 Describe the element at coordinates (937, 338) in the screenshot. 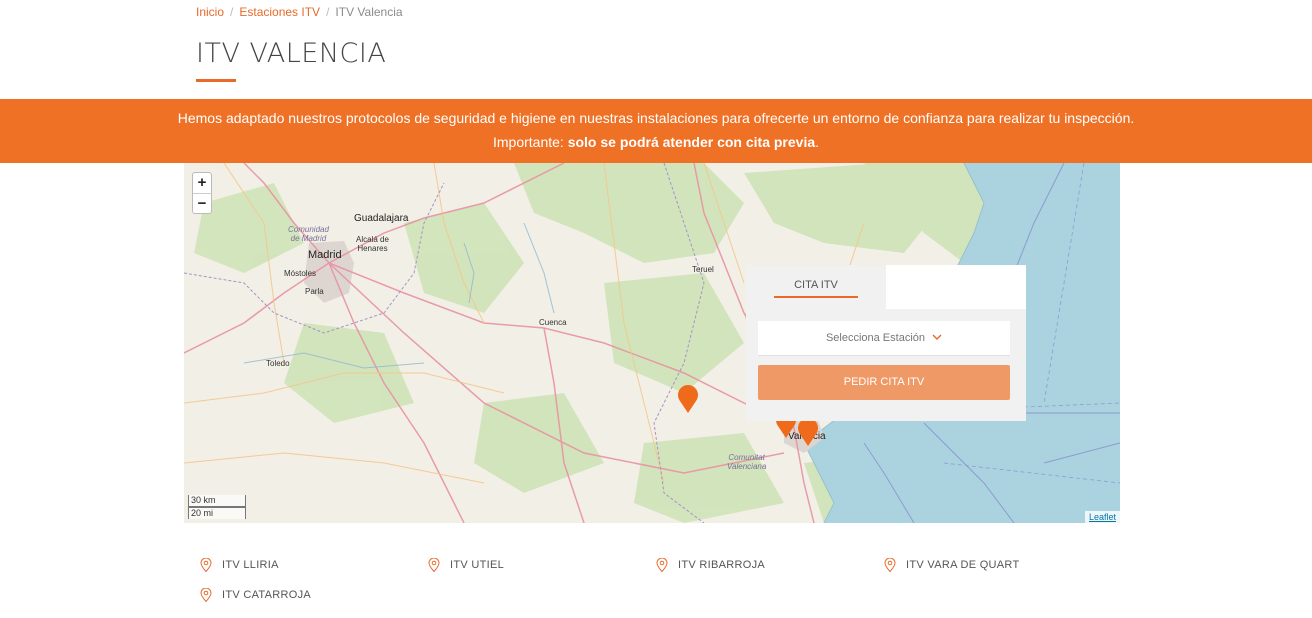

I see `chevron-down-icon` at that location.